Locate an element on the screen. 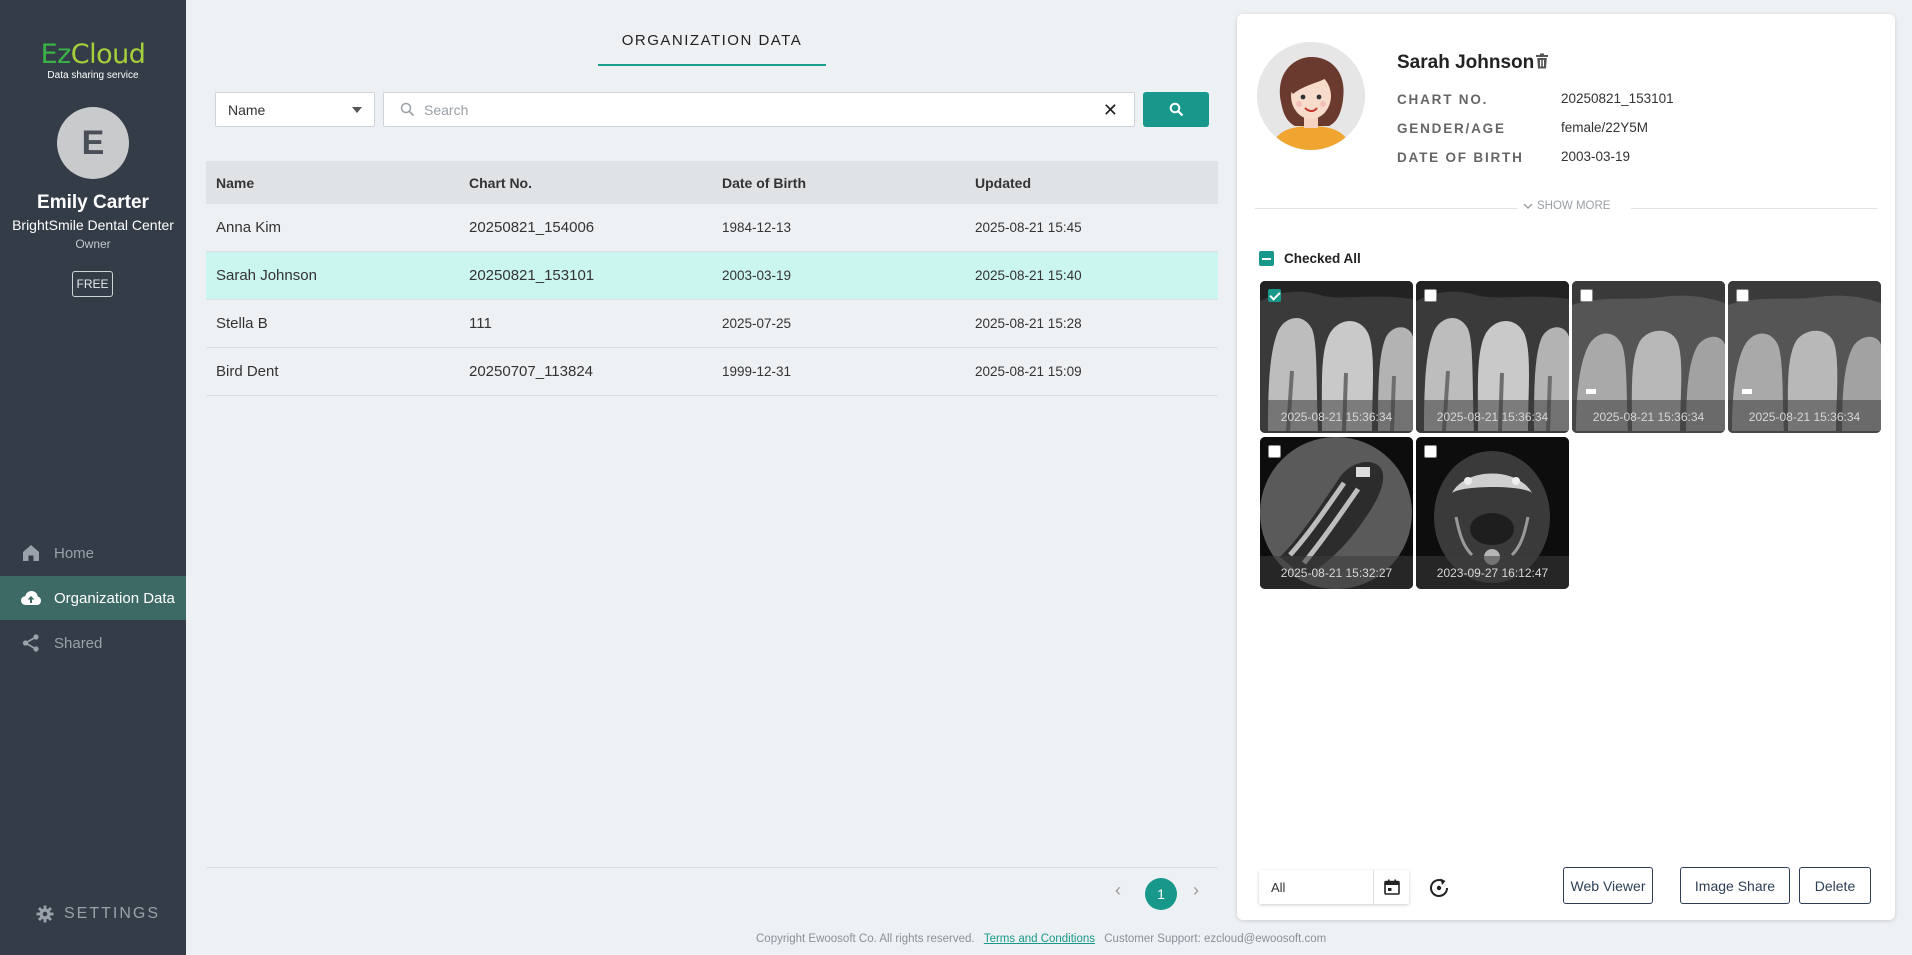  pagination-prev: ‹ is located at coordinates (1118, 890).